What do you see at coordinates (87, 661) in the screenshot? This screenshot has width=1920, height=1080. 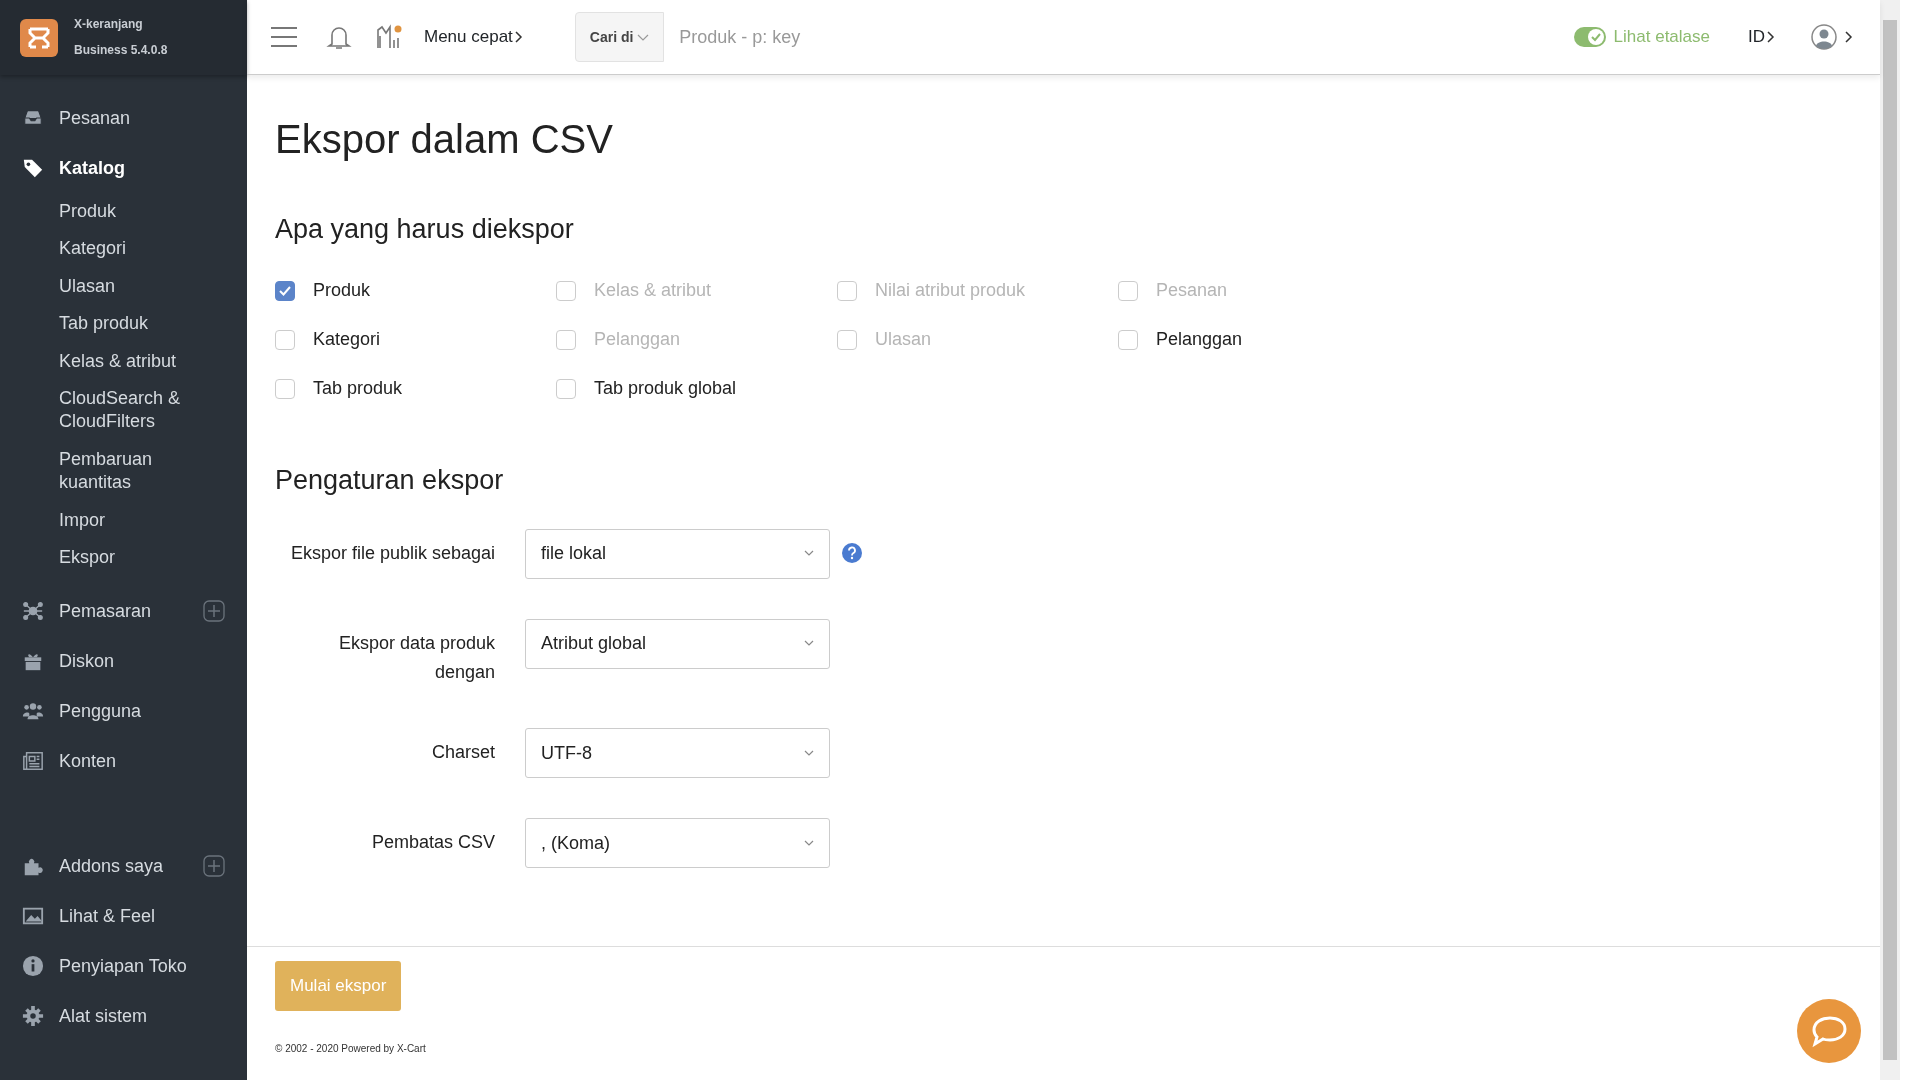 I see `sidebar-label: Diskon` at bounding box center [87, 661].